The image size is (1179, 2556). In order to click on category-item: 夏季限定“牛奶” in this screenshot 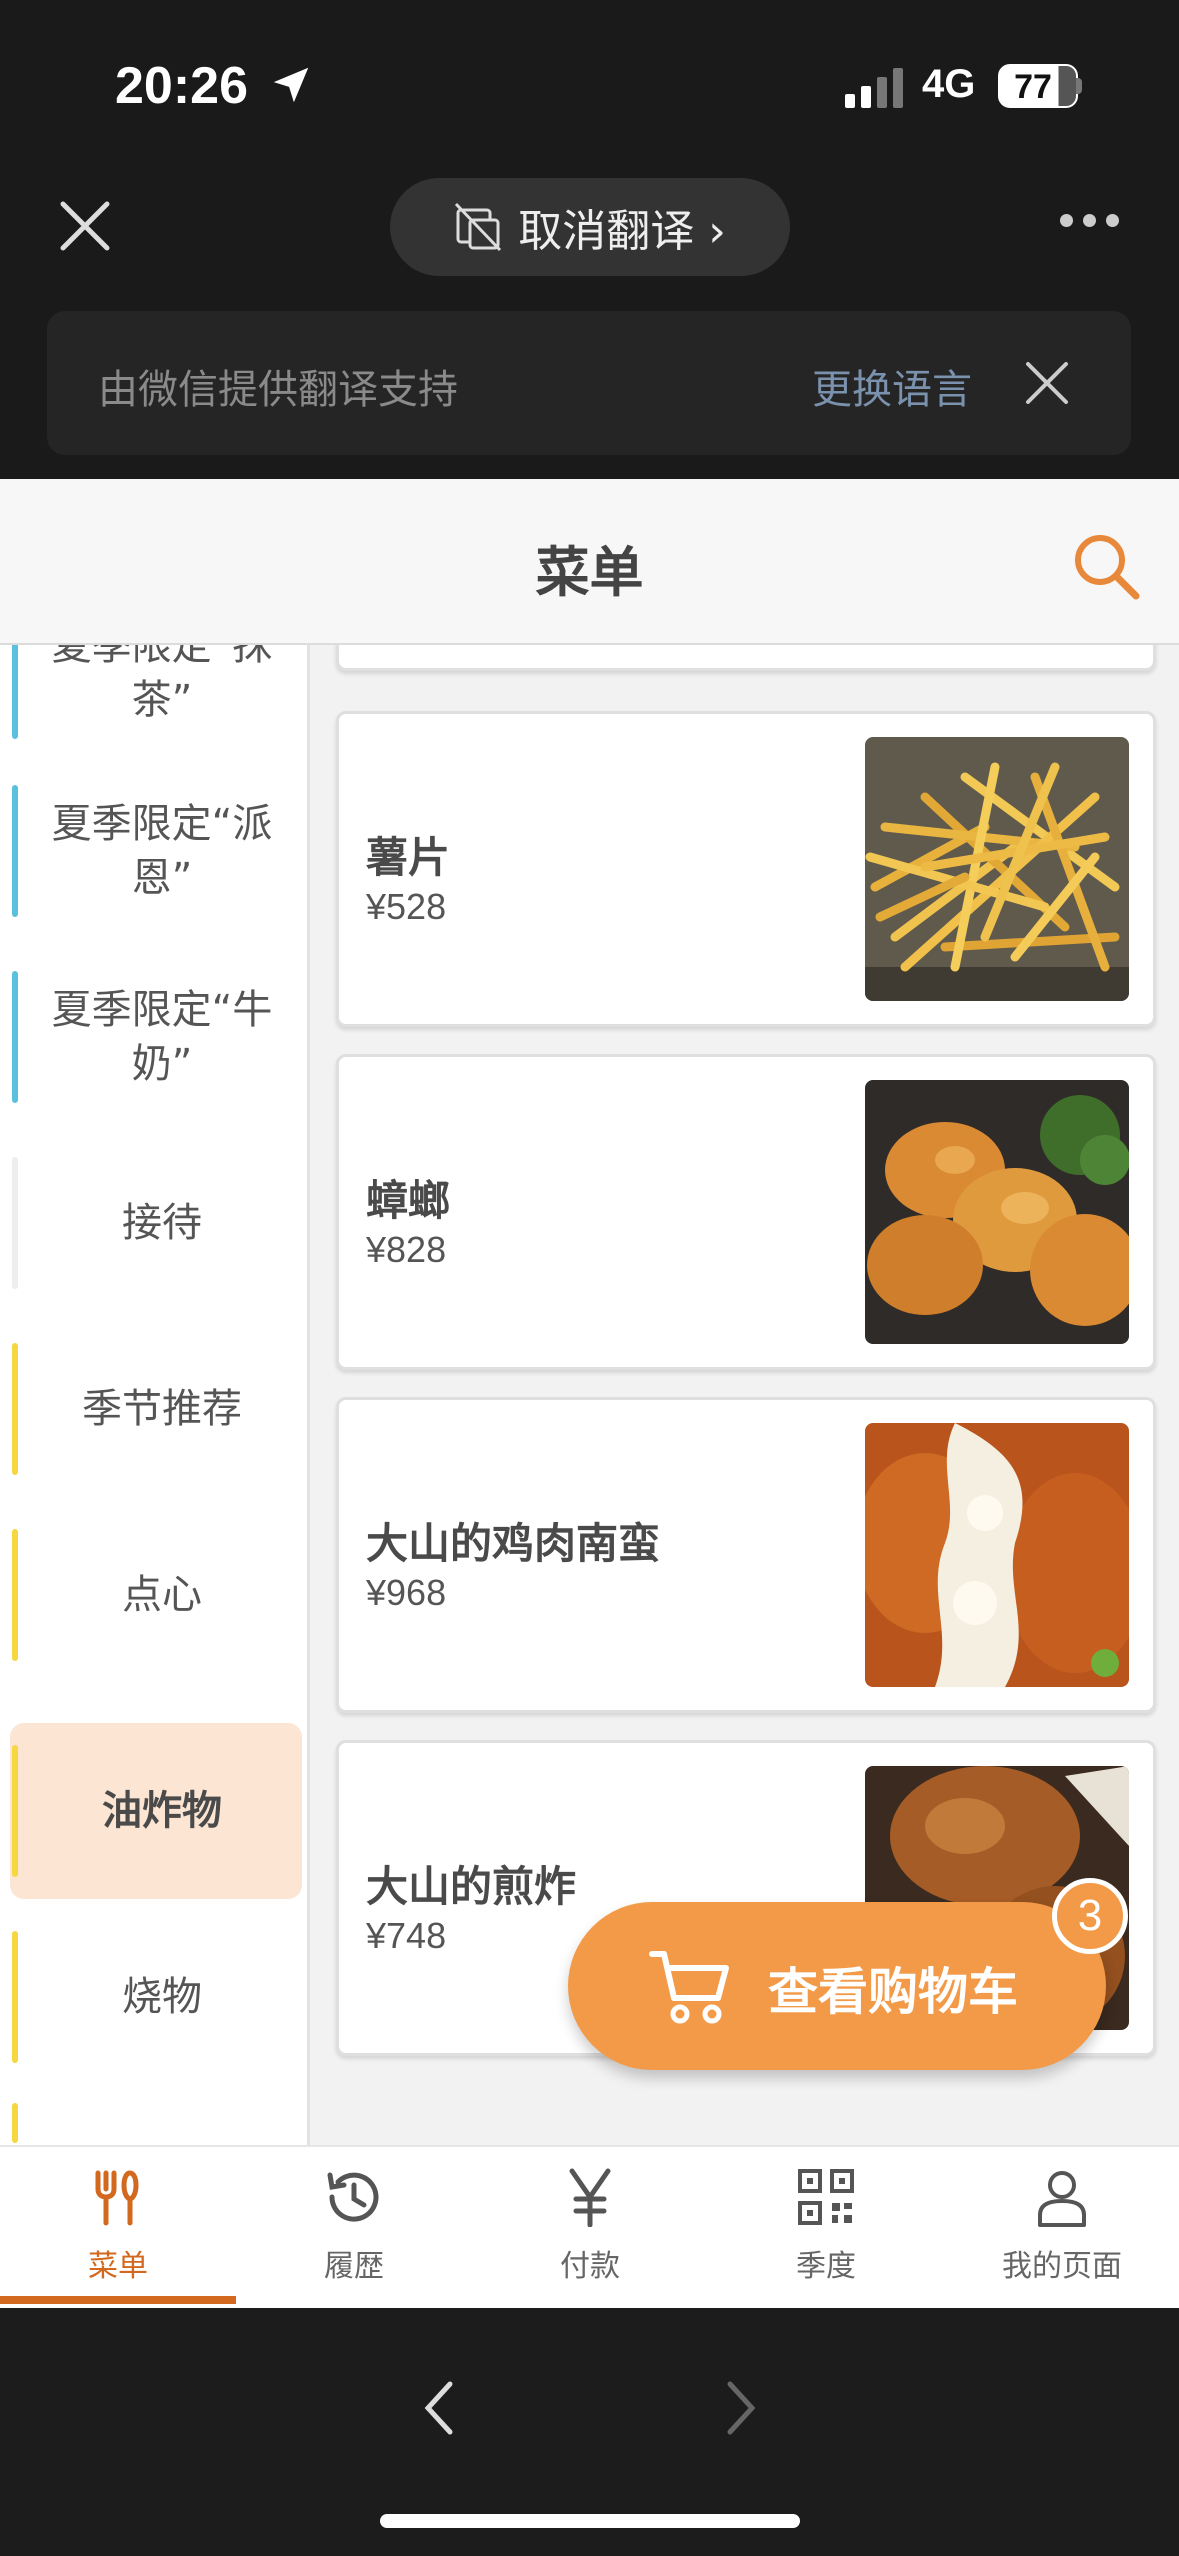, I will do `click(156, 1037)`.